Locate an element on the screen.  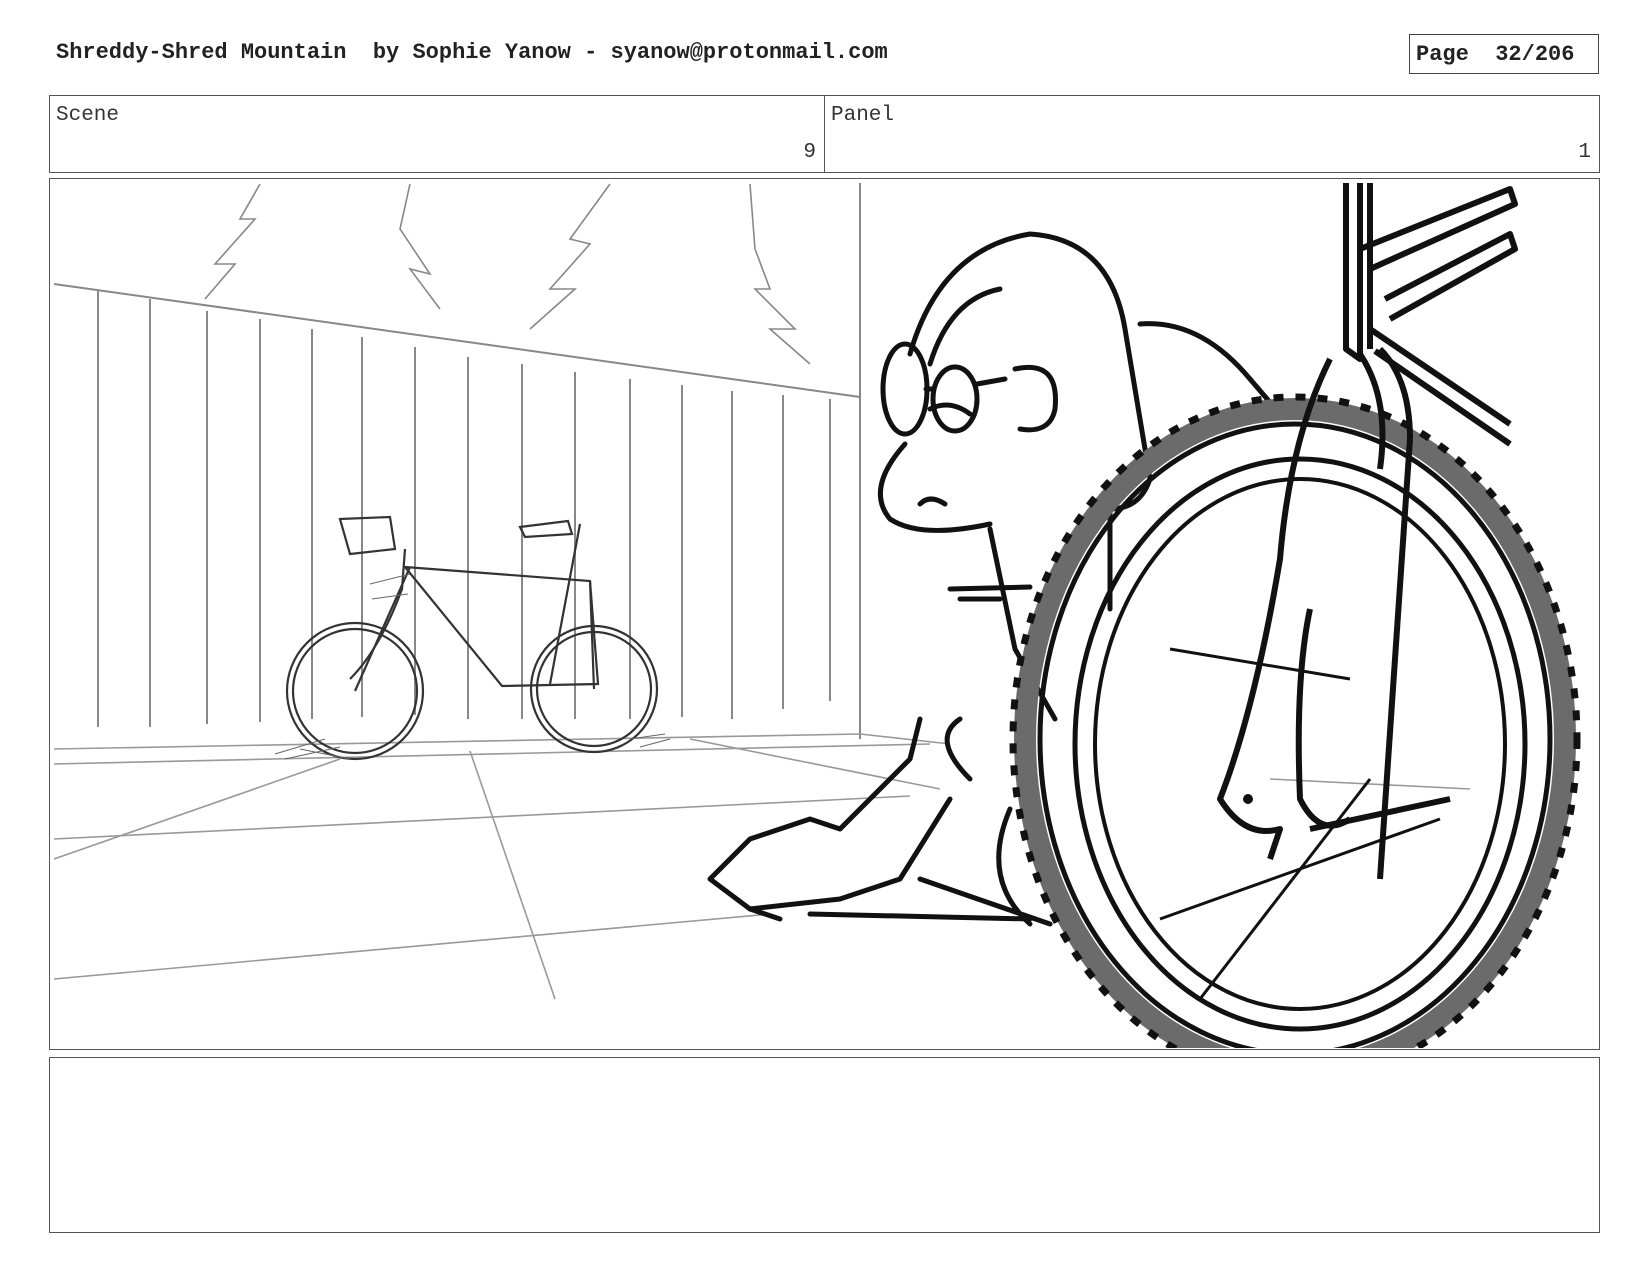
scene-cell: Scene 9 is located at coordinates (437, 134).